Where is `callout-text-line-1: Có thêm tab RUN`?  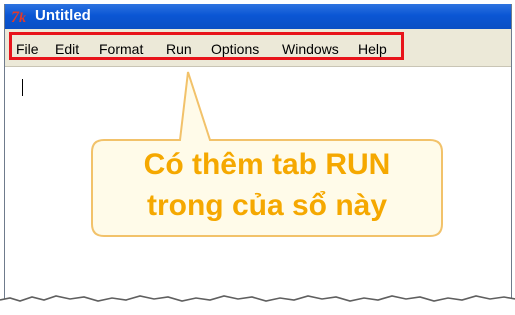
callout-text-line-1: Có thêm tab RUN is located at coordinates (267, 164).